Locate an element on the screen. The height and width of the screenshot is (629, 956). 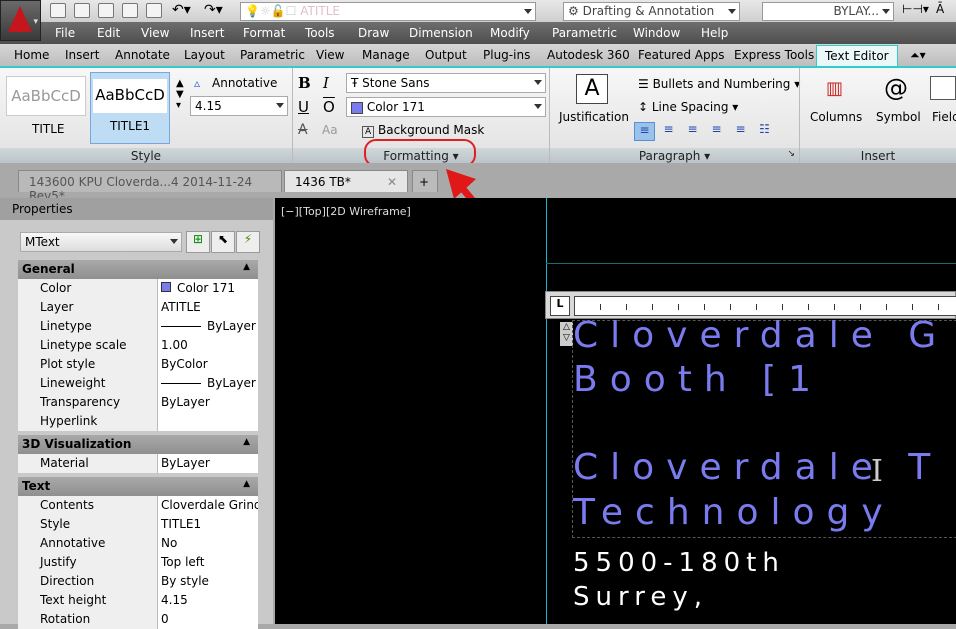
menu-modify: Modify is located at coordinates (510, 33).